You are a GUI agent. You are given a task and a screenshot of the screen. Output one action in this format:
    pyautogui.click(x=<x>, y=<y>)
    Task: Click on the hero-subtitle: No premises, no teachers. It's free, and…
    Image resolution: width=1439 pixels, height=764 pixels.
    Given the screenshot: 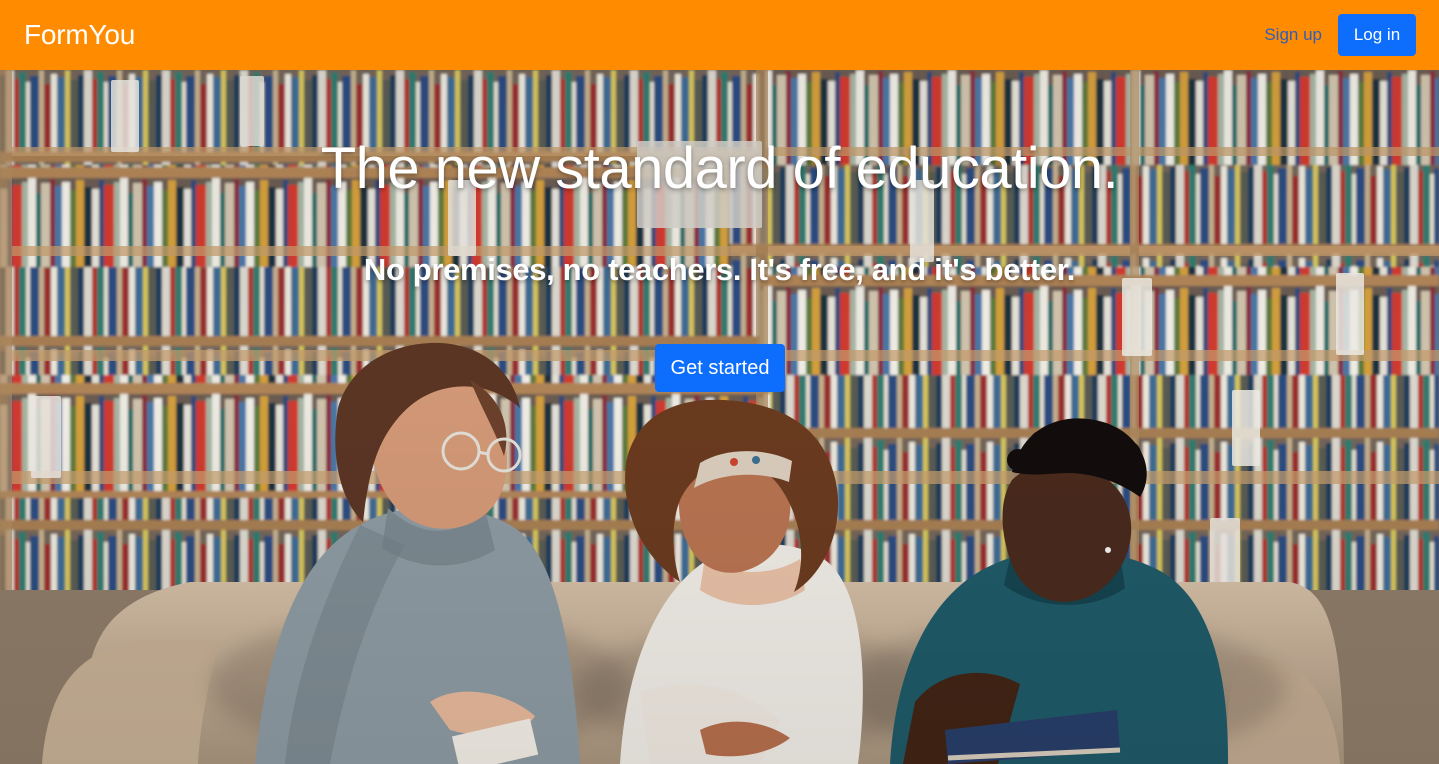 What is the action you would take?
    pyautogui.click(x=719, y=269)
    